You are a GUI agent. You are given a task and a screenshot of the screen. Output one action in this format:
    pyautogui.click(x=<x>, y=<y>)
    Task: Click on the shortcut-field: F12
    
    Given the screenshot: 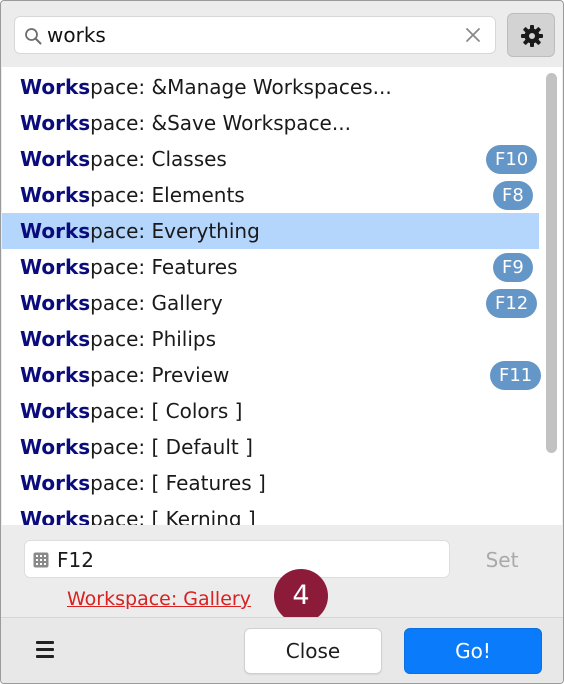 What is the action you would take?
    pyautogui.click(x=237, y=559)
    